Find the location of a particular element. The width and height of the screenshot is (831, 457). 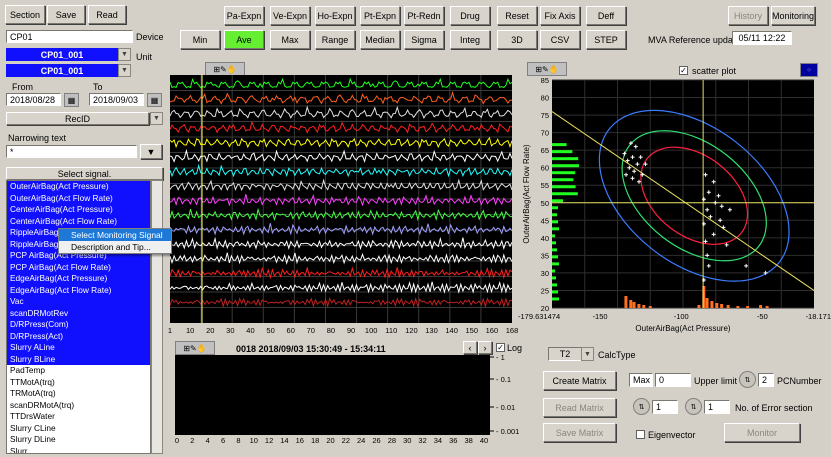

signal-list-item: OuterAirBag(Act Flow Rate) is located at coordinates (78, 198).